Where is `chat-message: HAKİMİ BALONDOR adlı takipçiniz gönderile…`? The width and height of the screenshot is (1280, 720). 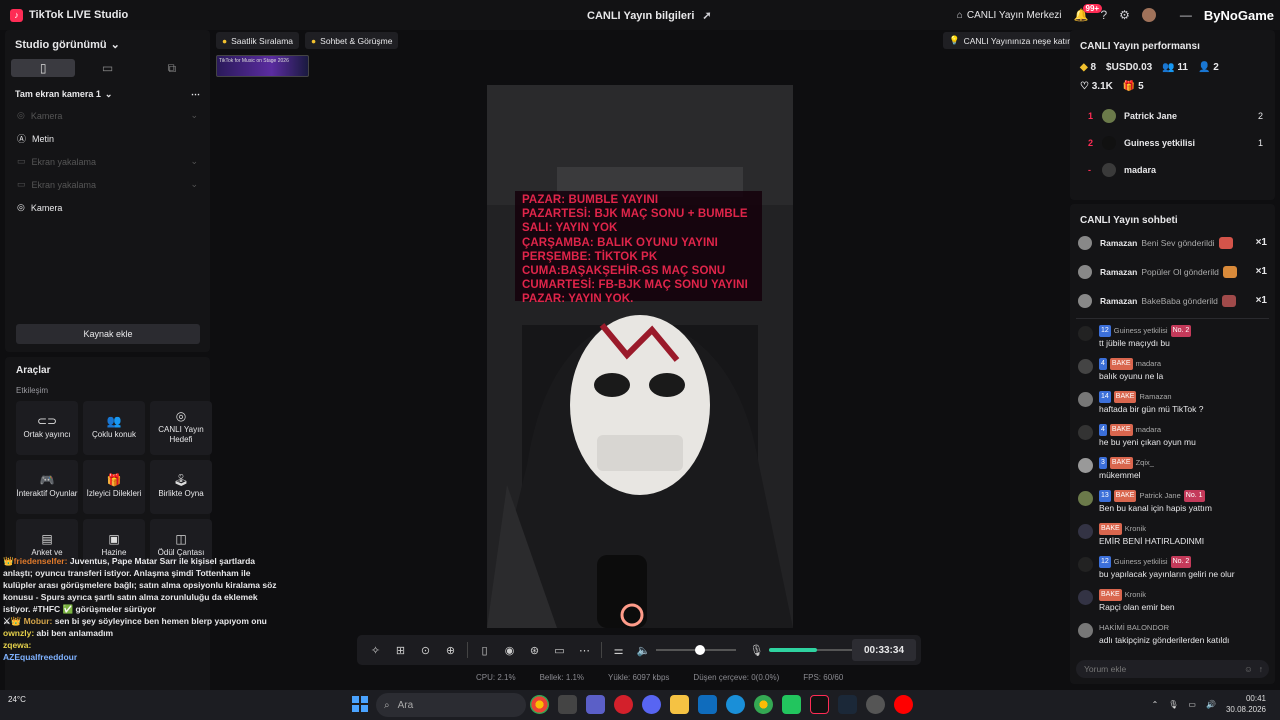 chat-message: HAKİMİ BALONDOR adlı takipçiniz gönderile… is located at coordinates (1172, 635).